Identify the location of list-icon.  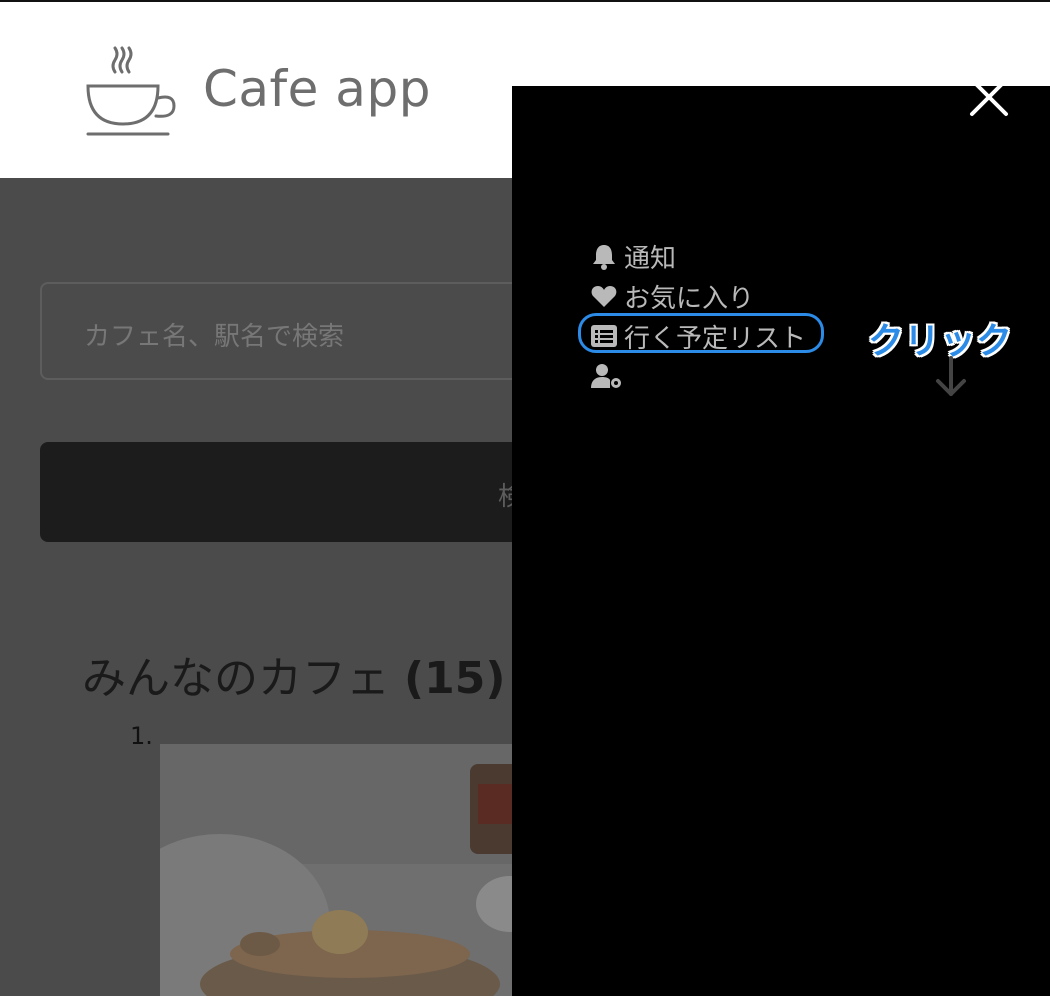
(604, 336).